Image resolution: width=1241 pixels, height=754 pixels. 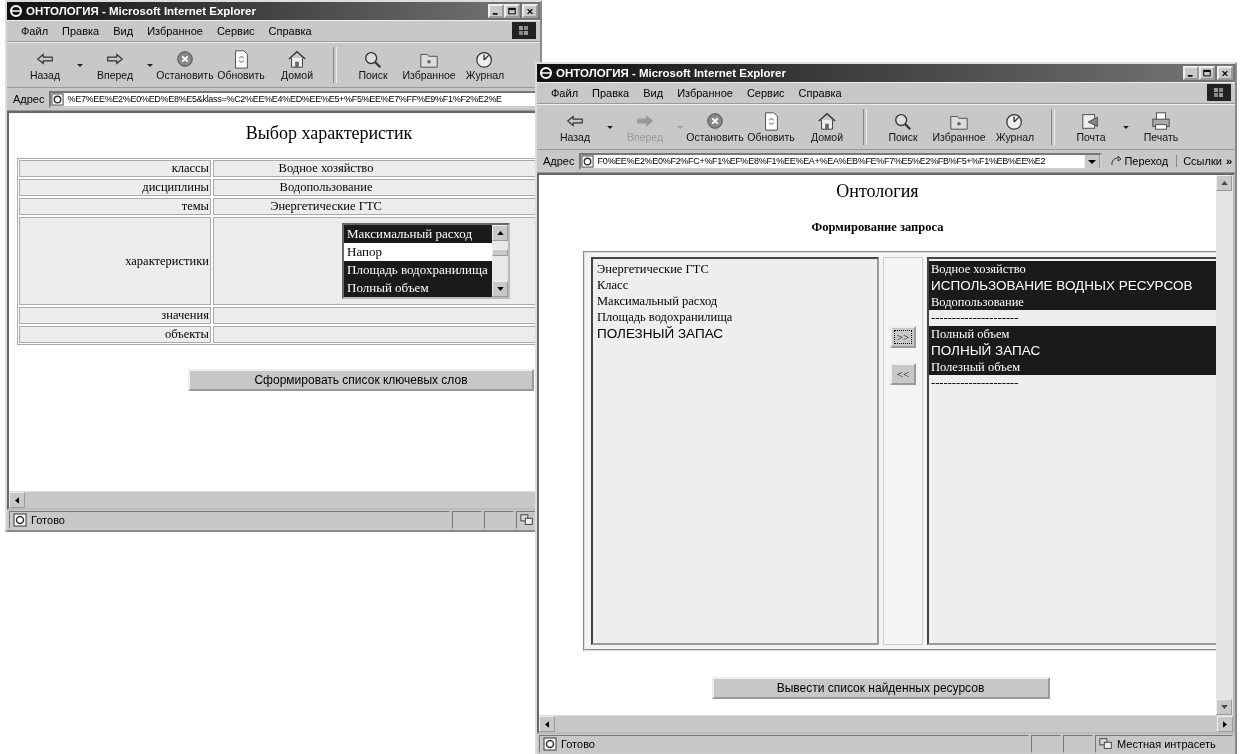 I want to click on list-item: ПОЛНЫЙ ЗАПАС, so click(x=1072, y=350).